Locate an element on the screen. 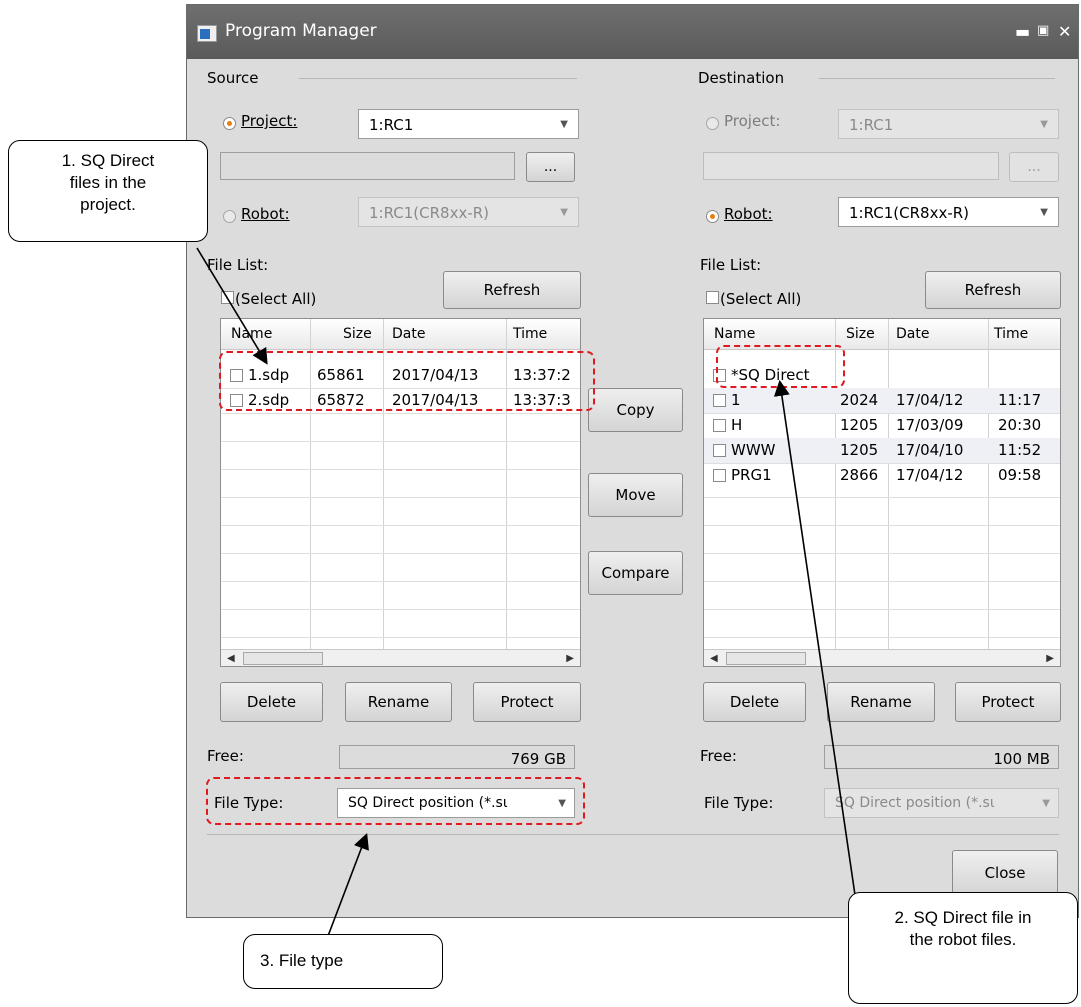  callout-1-line: project. is located at coordinates (108, 204).